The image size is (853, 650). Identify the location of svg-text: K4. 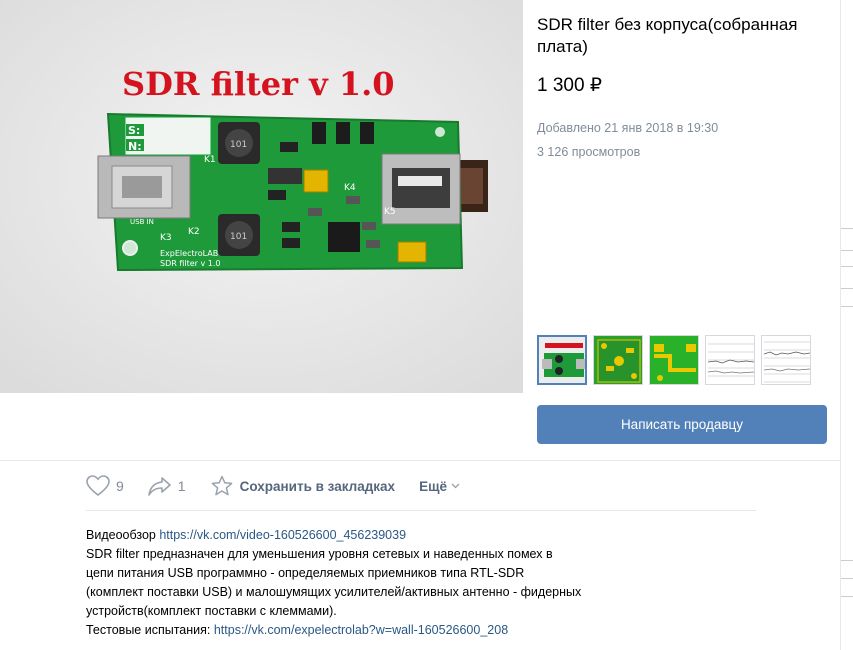
(350, 188).